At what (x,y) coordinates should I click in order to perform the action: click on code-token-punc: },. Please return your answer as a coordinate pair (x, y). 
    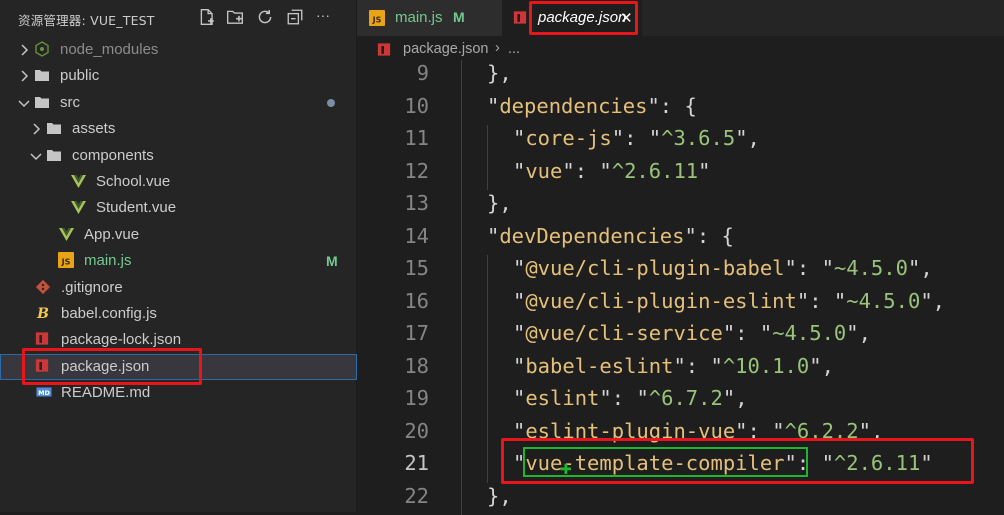
    Looking at the image, I should click on (499, 203).